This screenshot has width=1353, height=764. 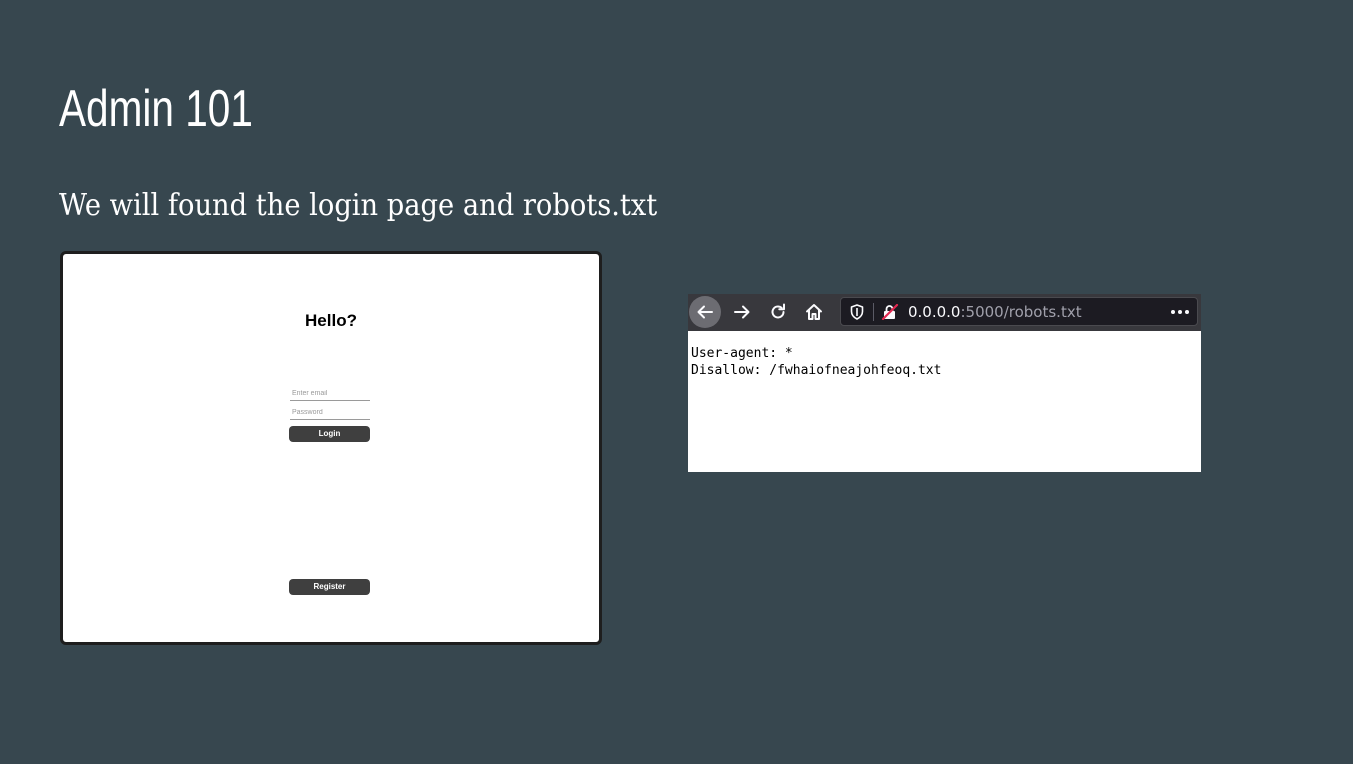 I want to click on register-button: Register, so click(x=329, y=587).